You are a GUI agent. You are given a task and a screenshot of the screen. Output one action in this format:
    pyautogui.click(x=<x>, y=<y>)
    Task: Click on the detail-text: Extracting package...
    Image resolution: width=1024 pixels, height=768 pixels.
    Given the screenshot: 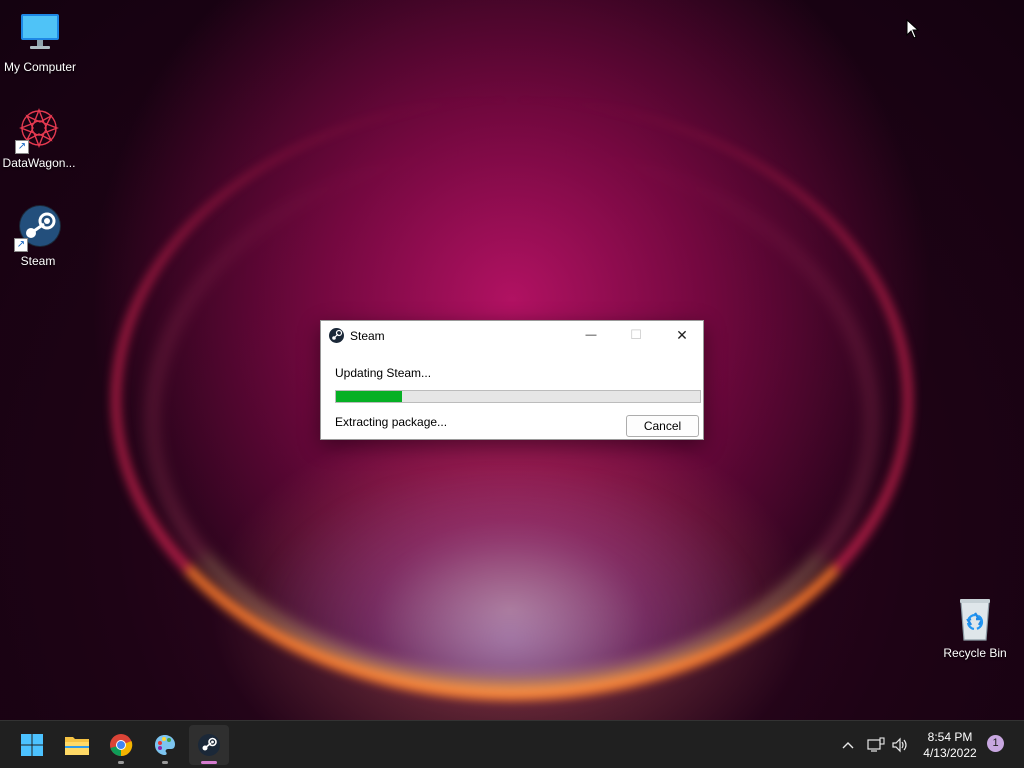 What is the action you would take?
    pyautogui.click(x=391, y=422)
    